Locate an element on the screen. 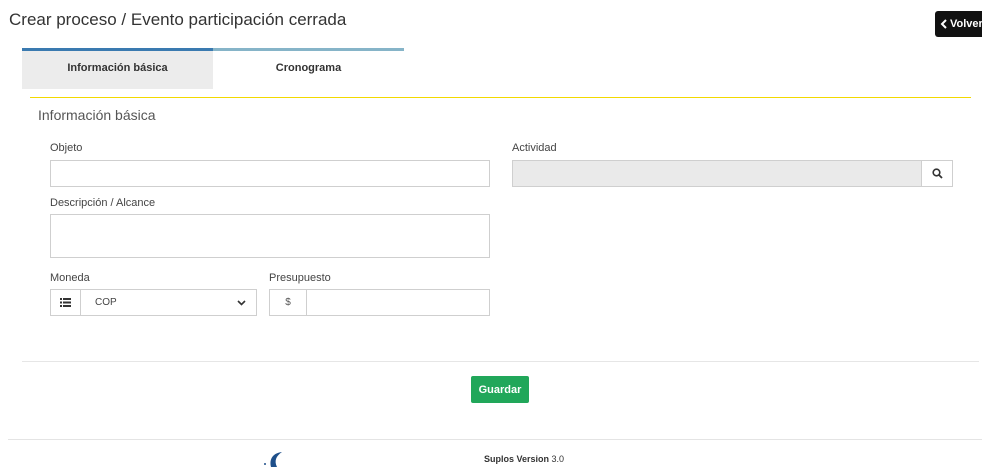 This screenshot has width=982, height=467. currency-symbol: $ is located at coordinates (288, 302).